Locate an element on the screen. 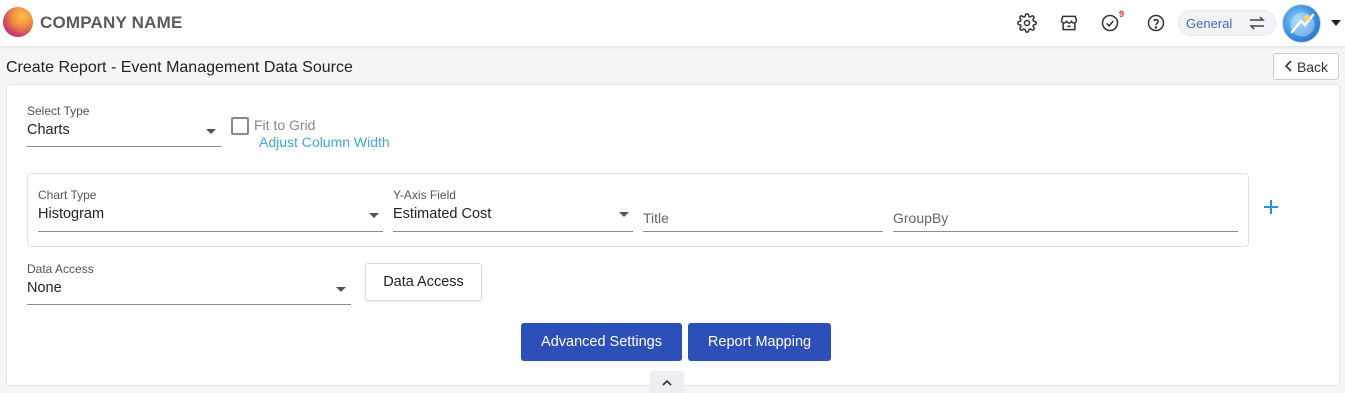 This screenshot has height=393, width=1345. chart-type-underline is located at coordinates (210, 231).